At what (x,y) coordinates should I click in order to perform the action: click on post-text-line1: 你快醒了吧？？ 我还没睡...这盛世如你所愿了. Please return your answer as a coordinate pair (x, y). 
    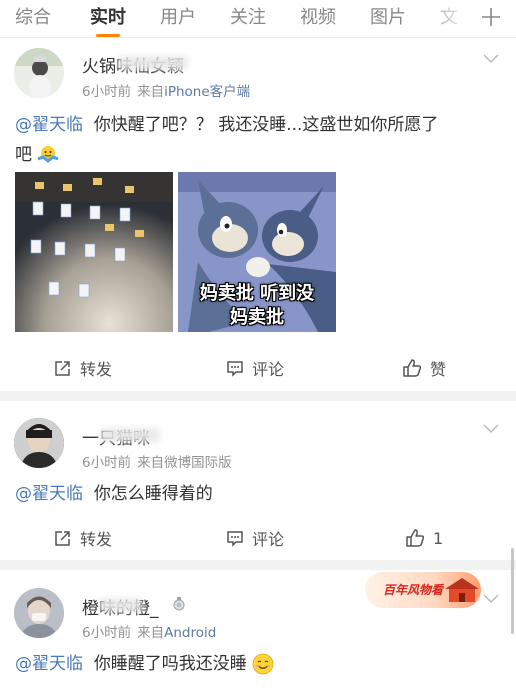
    Looking at the image, I should click on (266, 125).